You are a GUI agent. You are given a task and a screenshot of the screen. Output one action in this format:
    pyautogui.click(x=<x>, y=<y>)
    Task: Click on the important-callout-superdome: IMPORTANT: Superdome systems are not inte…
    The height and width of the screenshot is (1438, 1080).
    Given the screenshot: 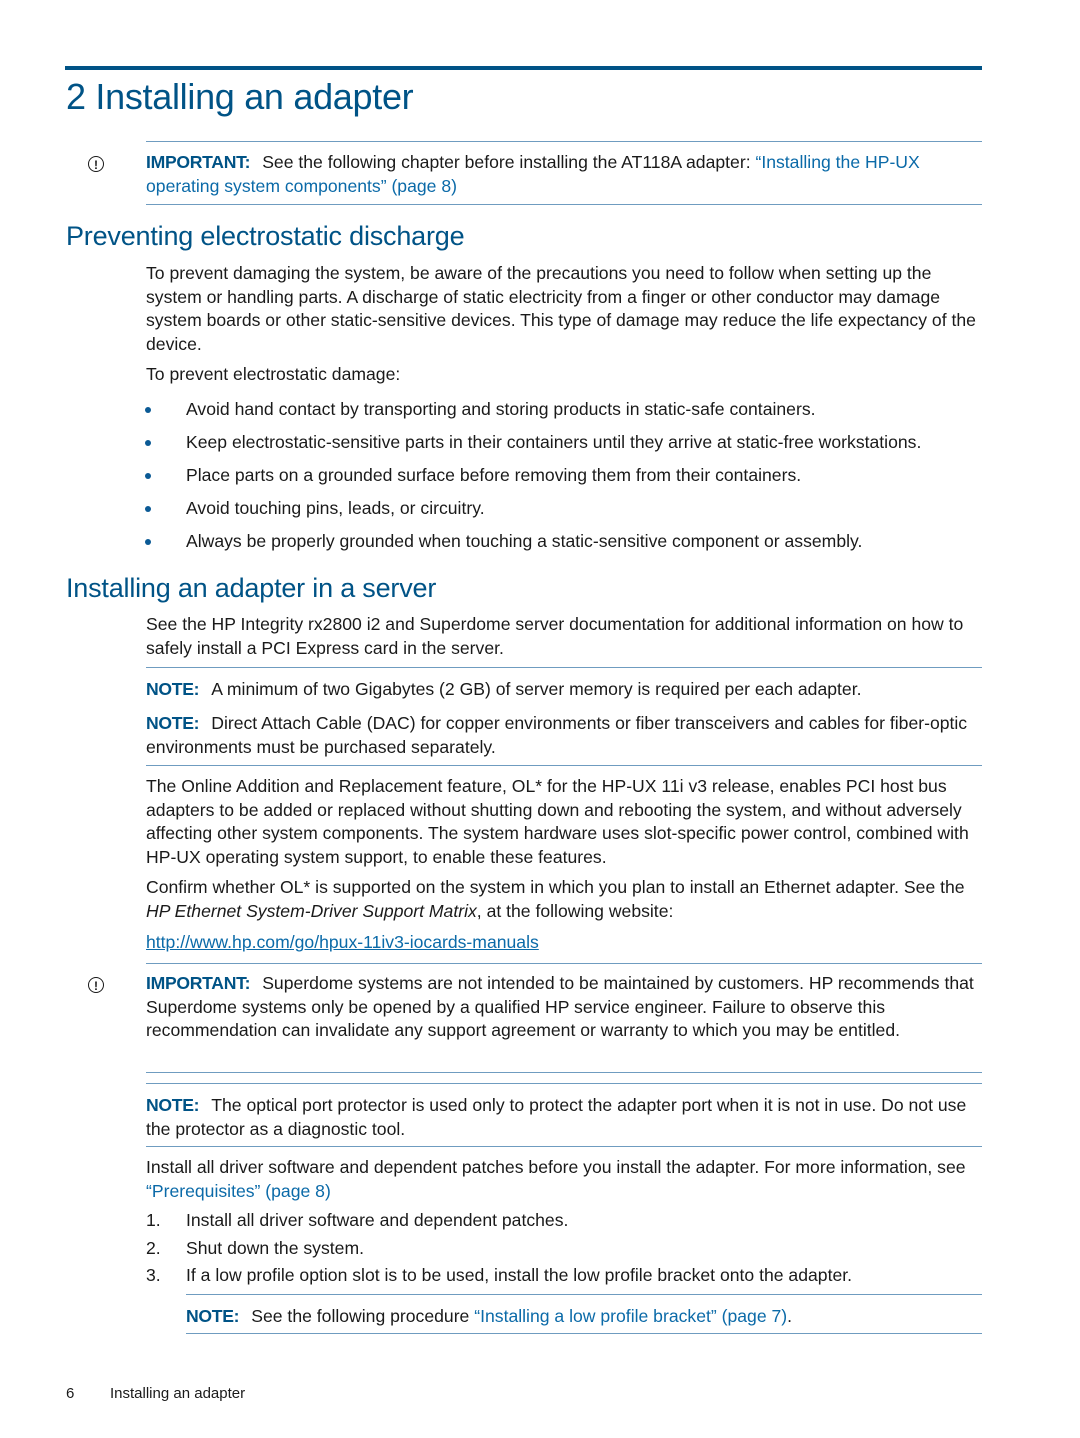 What is the action you would take?
    pyautogui.click(x=560, y=1006)
    